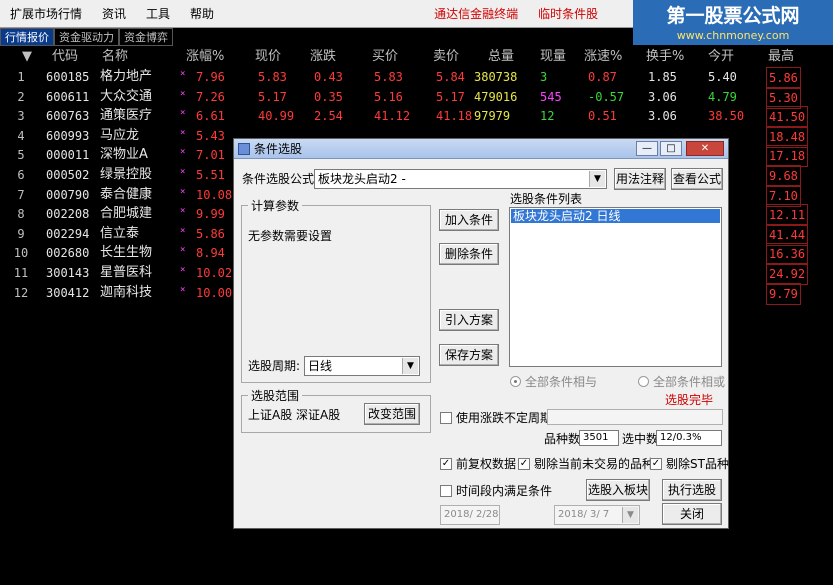  What do you see at coordinates (446, 57) in the screenshot?
I see `col-ask: 卖价` at bounding box center [446, 57].